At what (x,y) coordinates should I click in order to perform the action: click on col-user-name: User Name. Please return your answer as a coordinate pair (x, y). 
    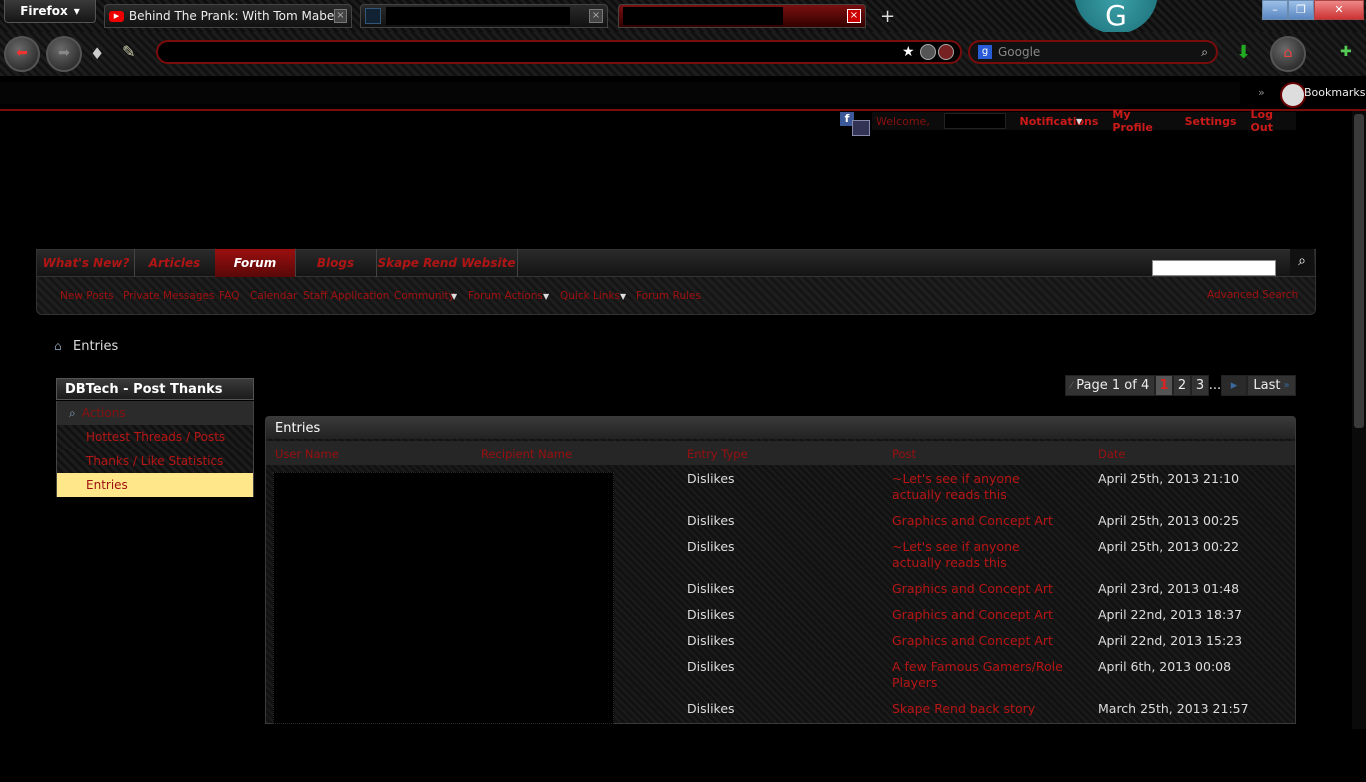
    Looking at the image, I should click on (307, 454).